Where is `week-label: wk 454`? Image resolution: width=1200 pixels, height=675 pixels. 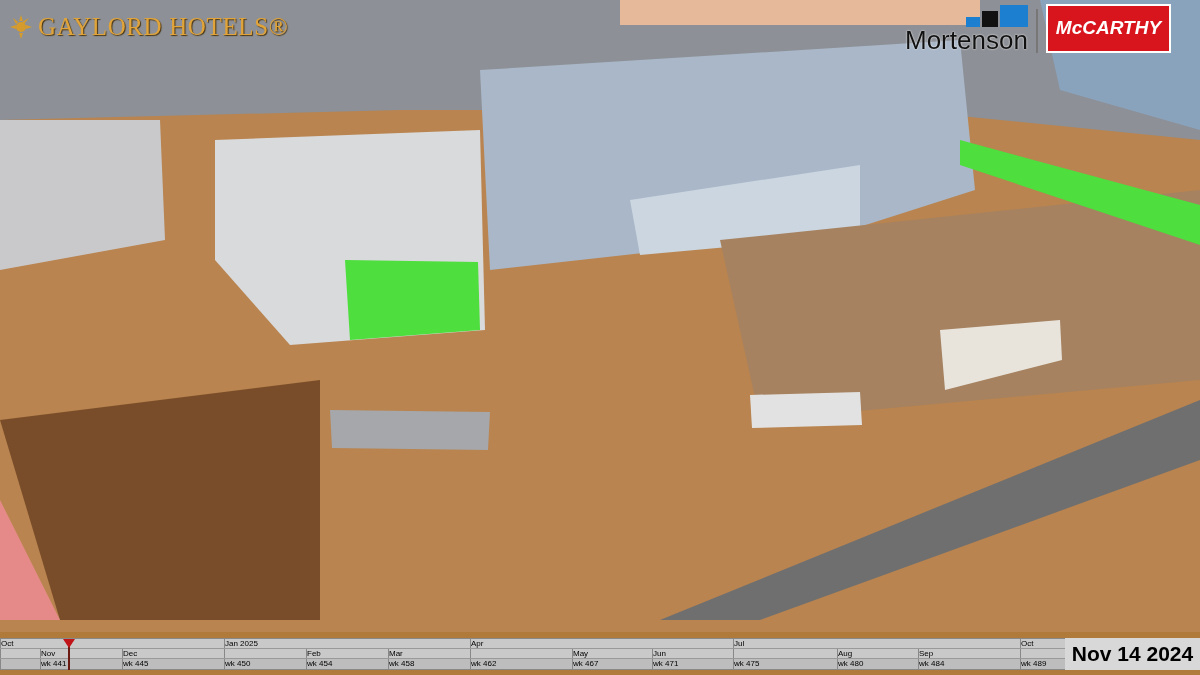 week-label: wk 454 is located at coordinates (320, 663).